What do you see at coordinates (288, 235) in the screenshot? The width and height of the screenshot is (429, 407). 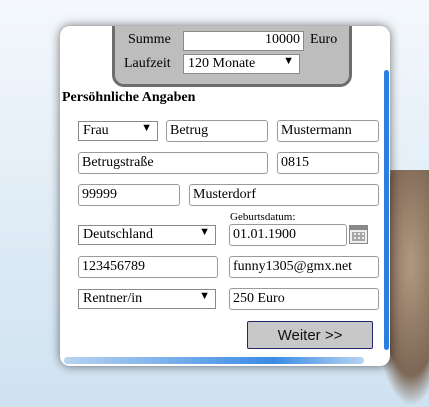 I see `geburtsdatum-field: 01.01.1900` at bounding box center [288, 235].